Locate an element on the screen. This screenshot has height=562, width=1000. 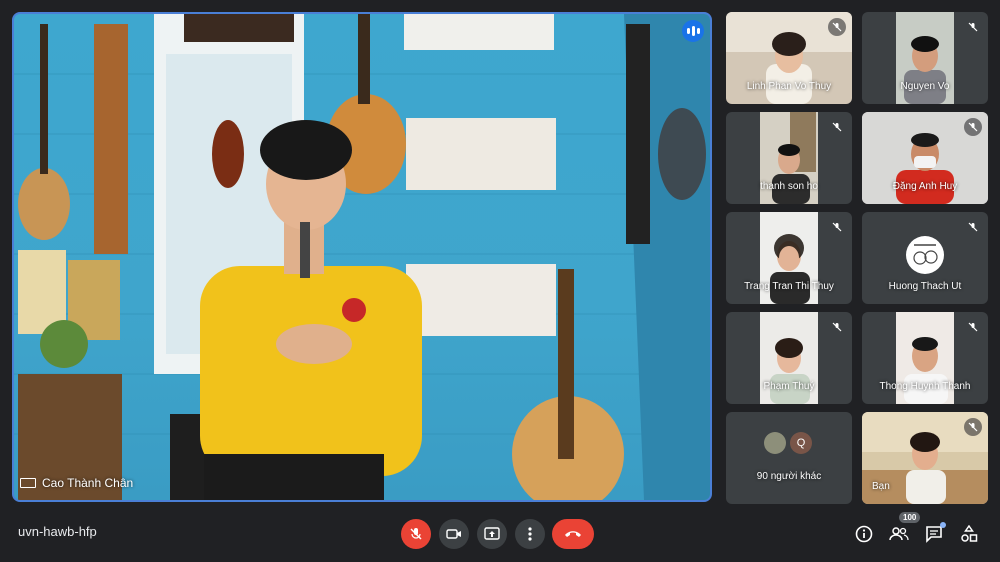
participant-name: Phạm Thuý is located at coordinates (789, 386).